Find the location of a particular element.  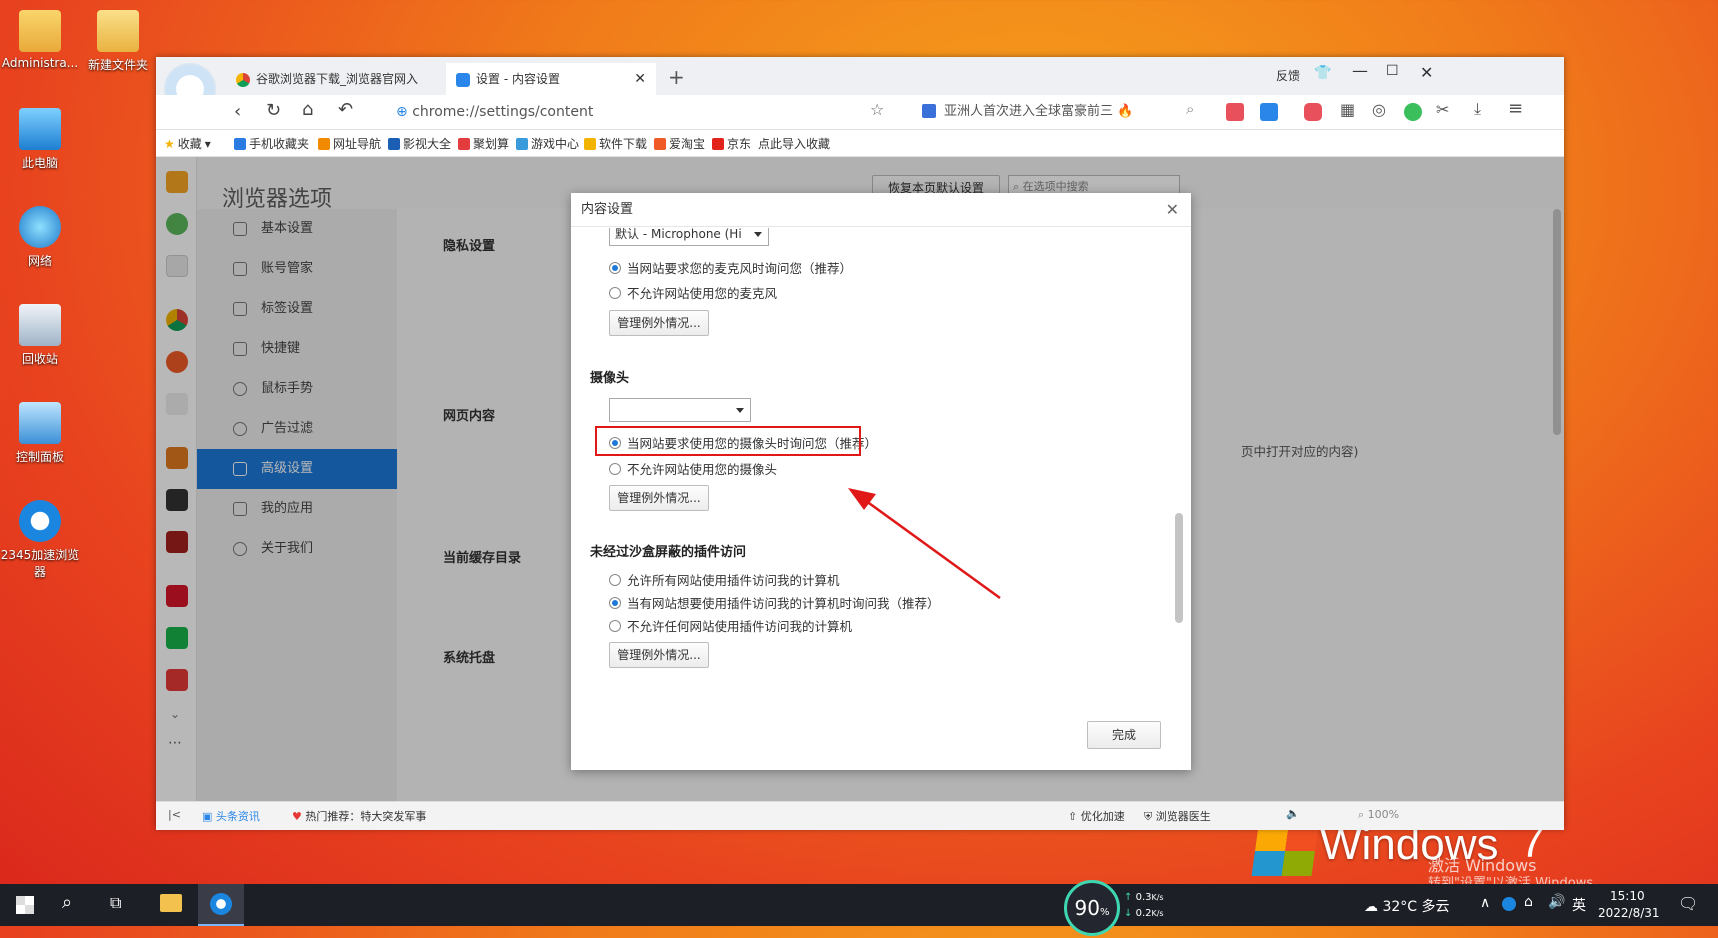

download-icon: ⤓ is located at coordinates (1477, 109).